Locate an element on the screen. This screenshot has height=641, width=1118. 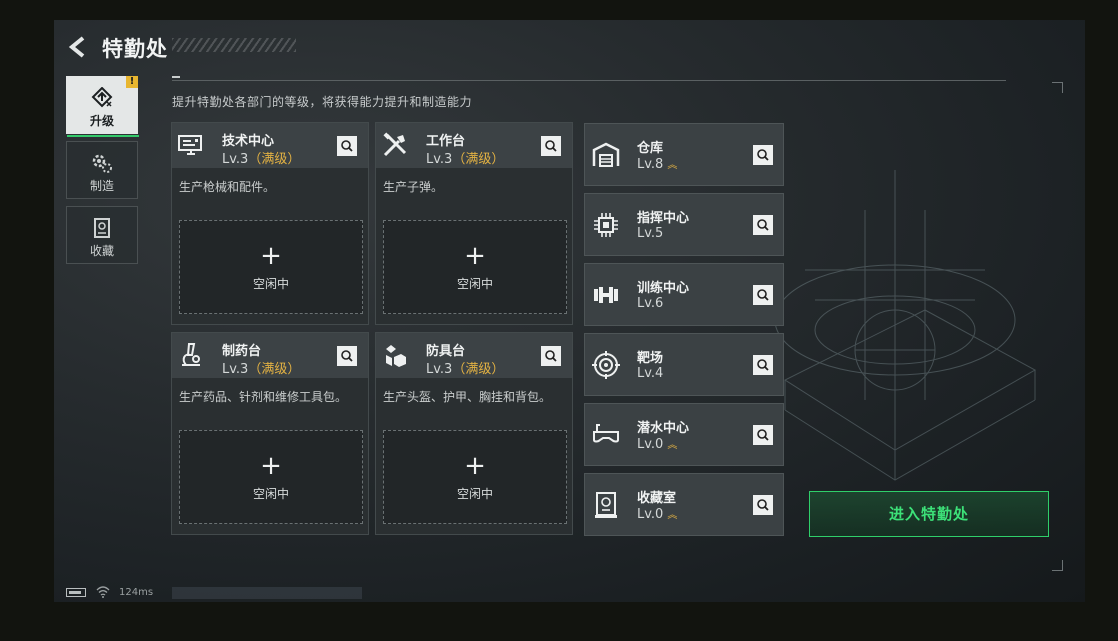
card-header: 制药台 Lv.3（满级） is located at coordinates (270, 355).